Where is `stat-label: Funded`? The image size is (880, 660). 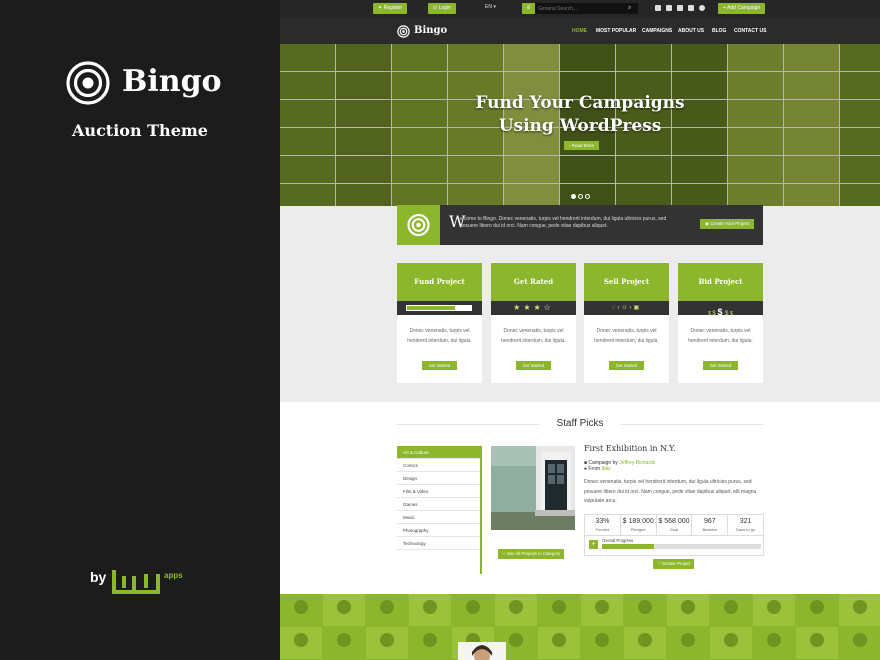 stat-label: Funded is located at coordinates (602, 529).